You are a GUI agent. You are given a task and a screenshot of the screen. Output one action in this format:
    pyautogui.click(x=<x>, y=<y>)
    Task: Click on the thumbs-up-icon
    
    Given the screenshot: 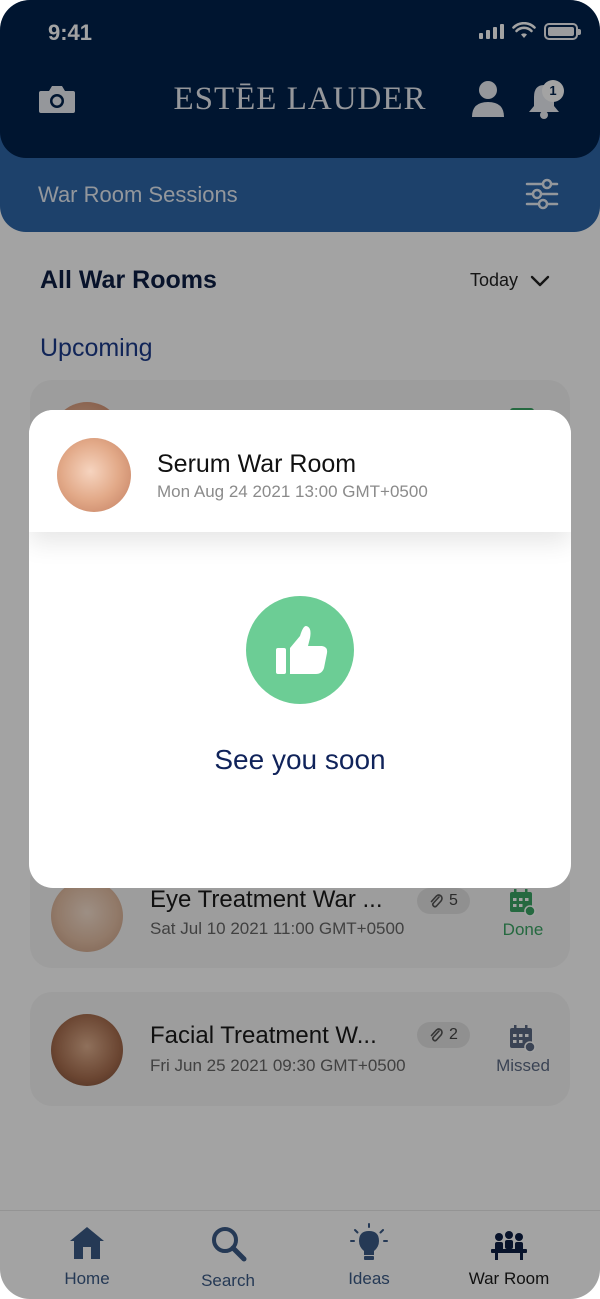 What is the action you would take?
    pyautogui.click(x=302, y=650)
    